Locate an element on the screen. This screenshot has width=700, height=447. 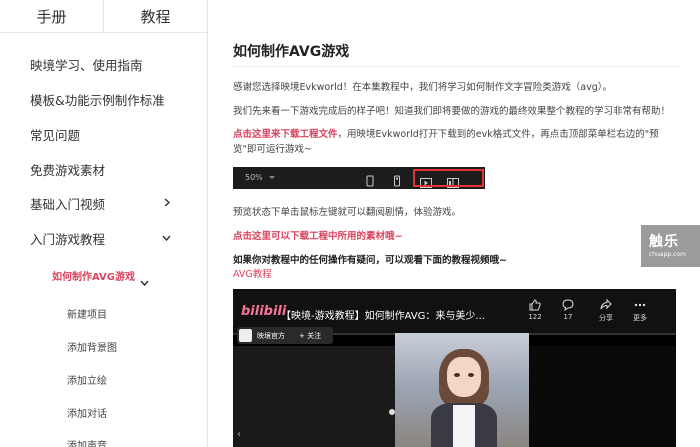
watermark-domain: chuapp.com is located at coordinates (667, 254).